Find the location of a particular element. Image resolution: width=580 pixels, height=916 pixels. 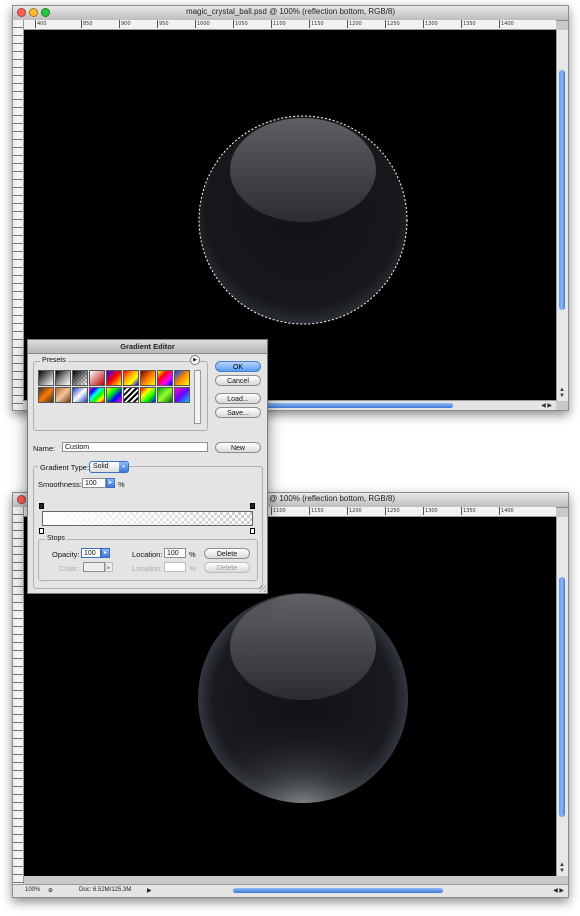

ruler-label: 900 is located at coordinates (125, 24).